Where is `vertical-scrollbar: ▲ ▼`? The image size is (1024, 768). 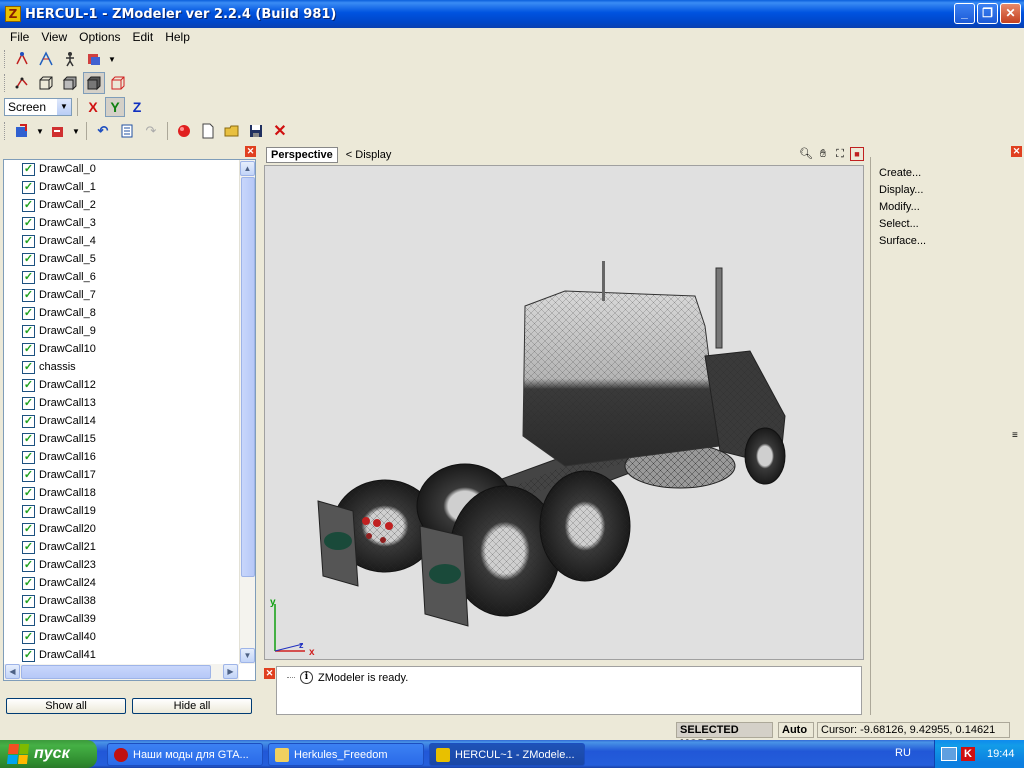 vertical-scrollbar: ▲ ▼ is located at coordinates (247, 412).